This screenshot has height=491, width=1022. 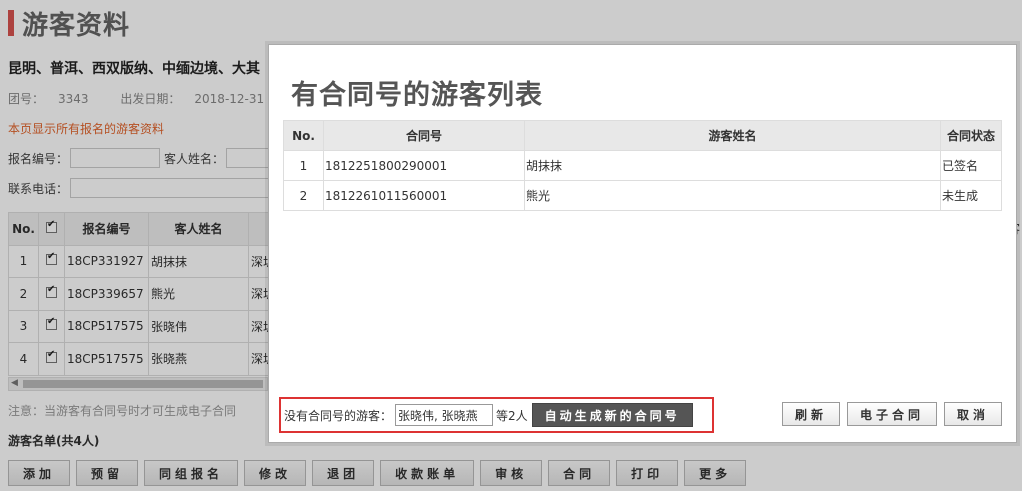 I want to click on dialog-actions: 刷新 电子合同 取消, so click(x=888, y=414).